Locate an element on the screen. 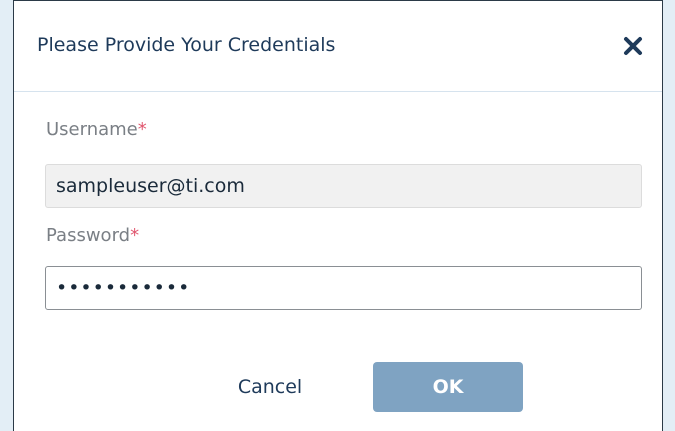  username-label: Username* is located at coordinates (96, 129).